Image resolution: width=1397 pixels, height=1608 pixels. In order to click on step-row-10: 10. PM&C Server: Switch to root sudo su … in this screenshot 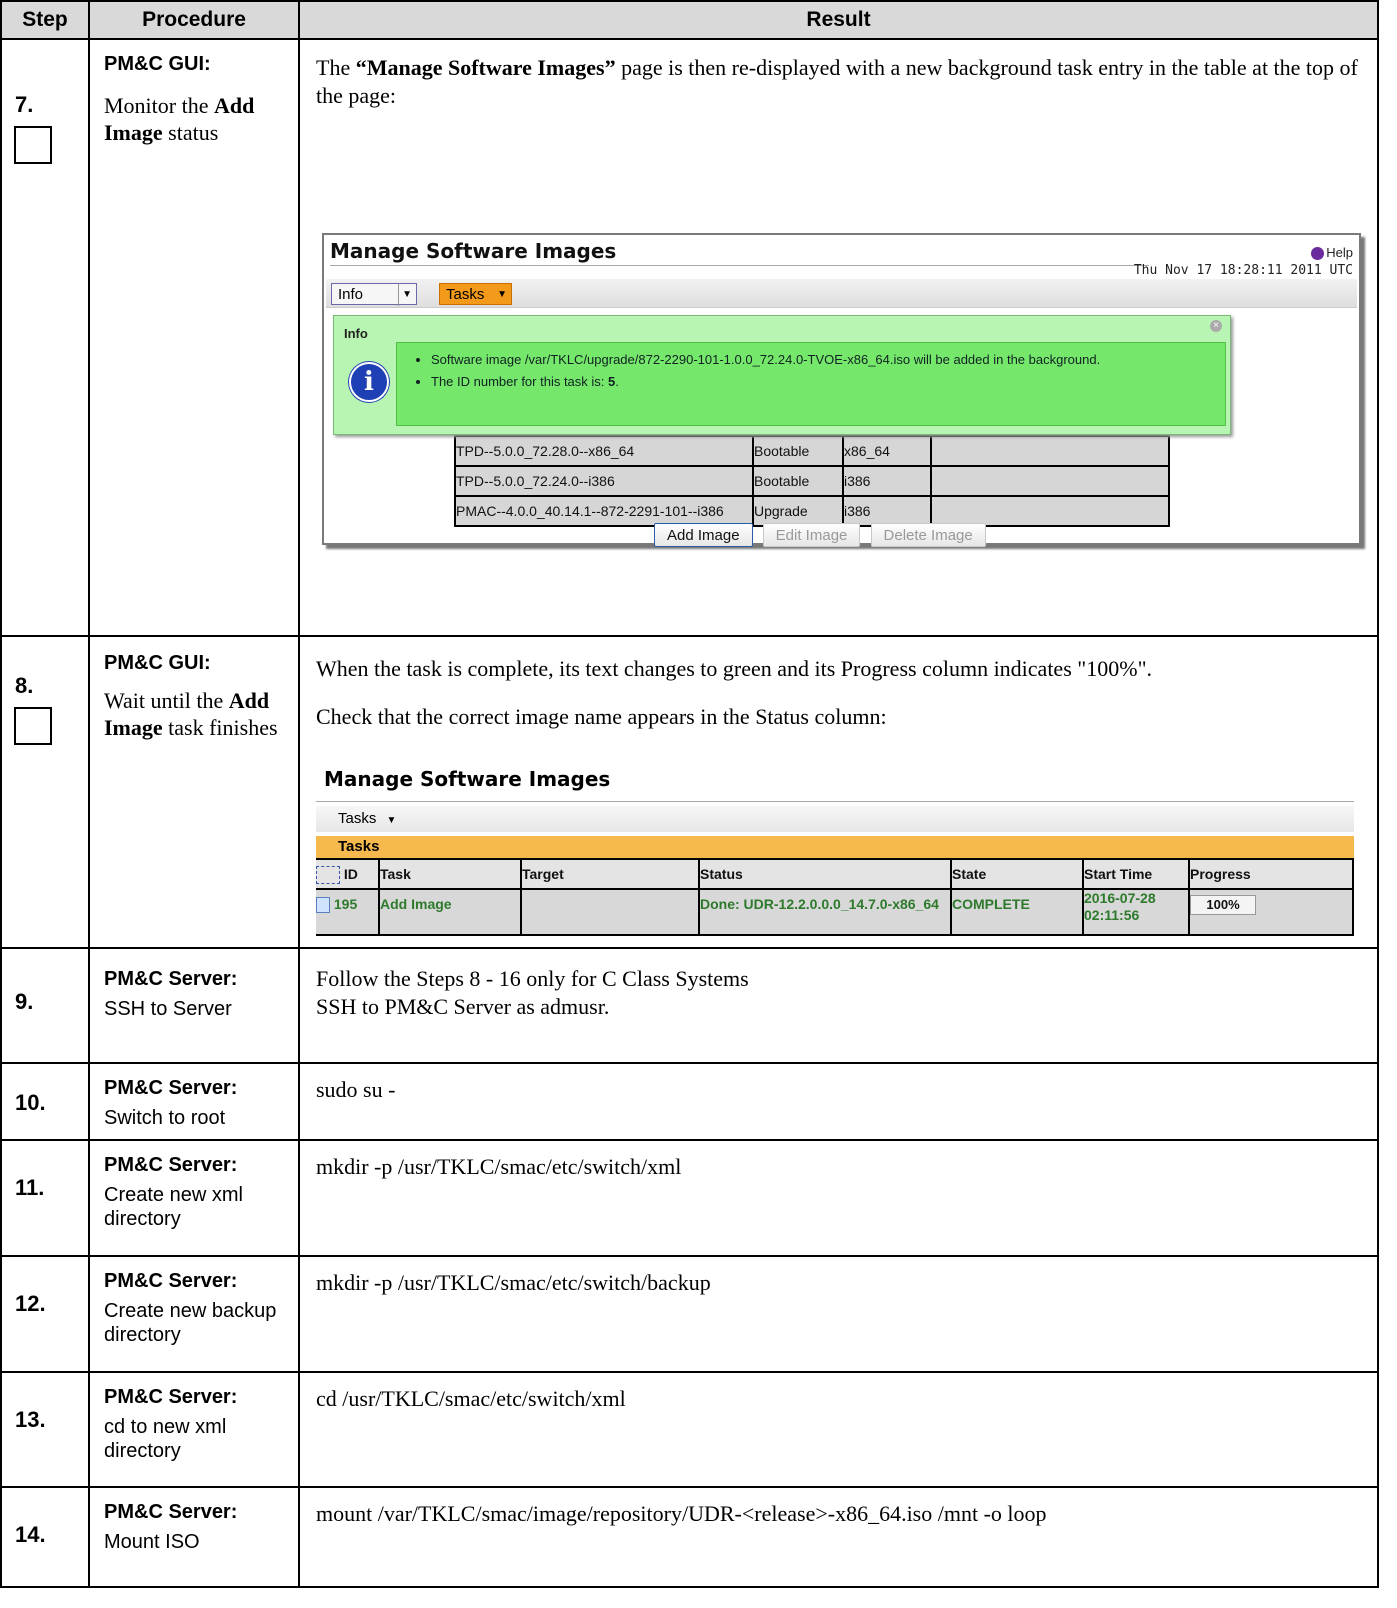, I will do `click(689, 1101)`.